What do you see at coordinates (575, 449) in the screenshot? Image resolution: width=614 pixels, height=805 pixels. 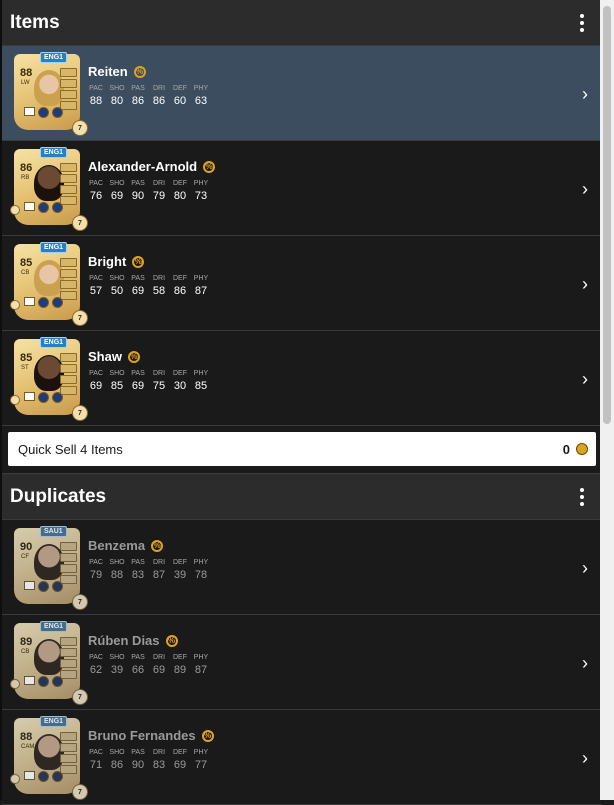 I see `quick-sell-value-group: 0` at bounding box center [575, 449].